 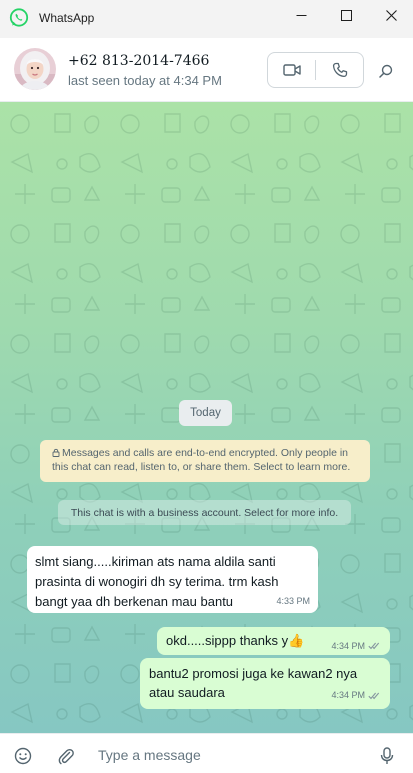 I want to click on paperclip-icon, so click(x=66, y=756).